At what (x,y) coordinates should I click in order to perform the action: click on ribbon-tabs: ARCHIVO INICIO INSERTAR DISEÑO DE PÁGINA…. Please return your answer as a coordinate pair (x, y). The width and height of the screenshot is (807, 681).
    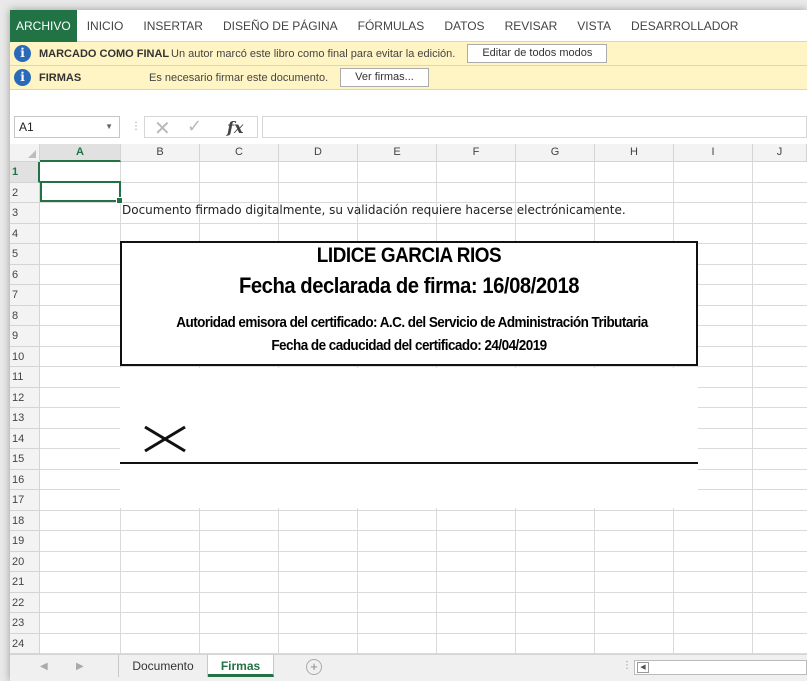
    Looking at the image, I should click on (408, 26).